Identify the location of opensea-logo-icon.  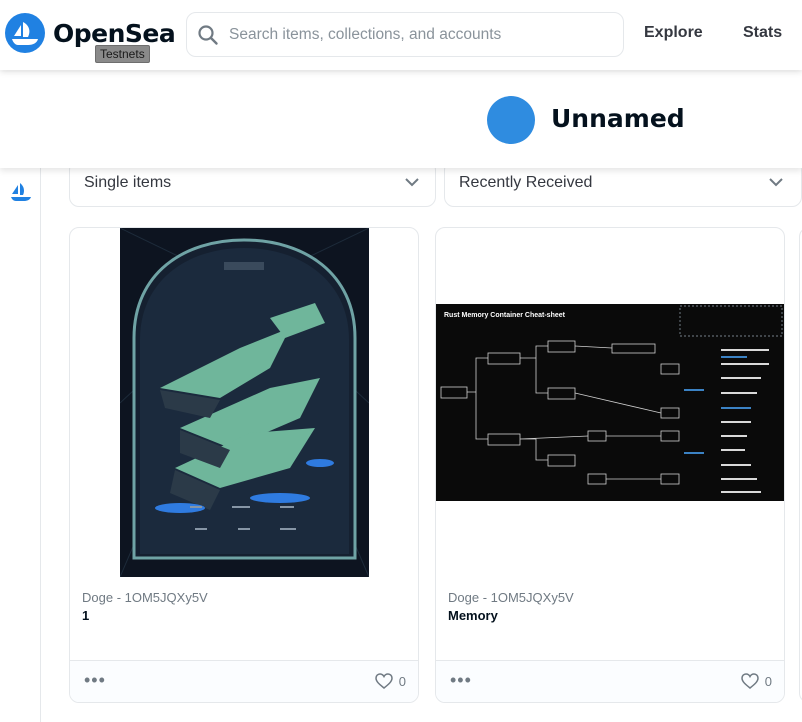
(25, 33).